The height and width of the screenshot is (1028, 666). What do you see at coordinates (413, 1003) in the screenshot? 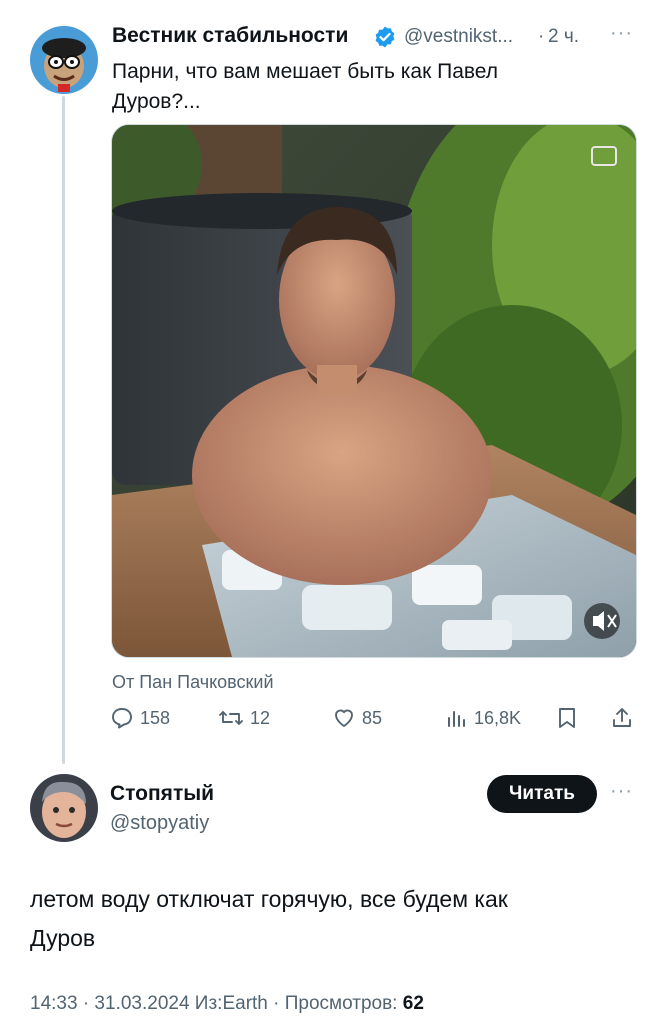
I see `reply-views-count: 62` at bounding box center [413, 1003].